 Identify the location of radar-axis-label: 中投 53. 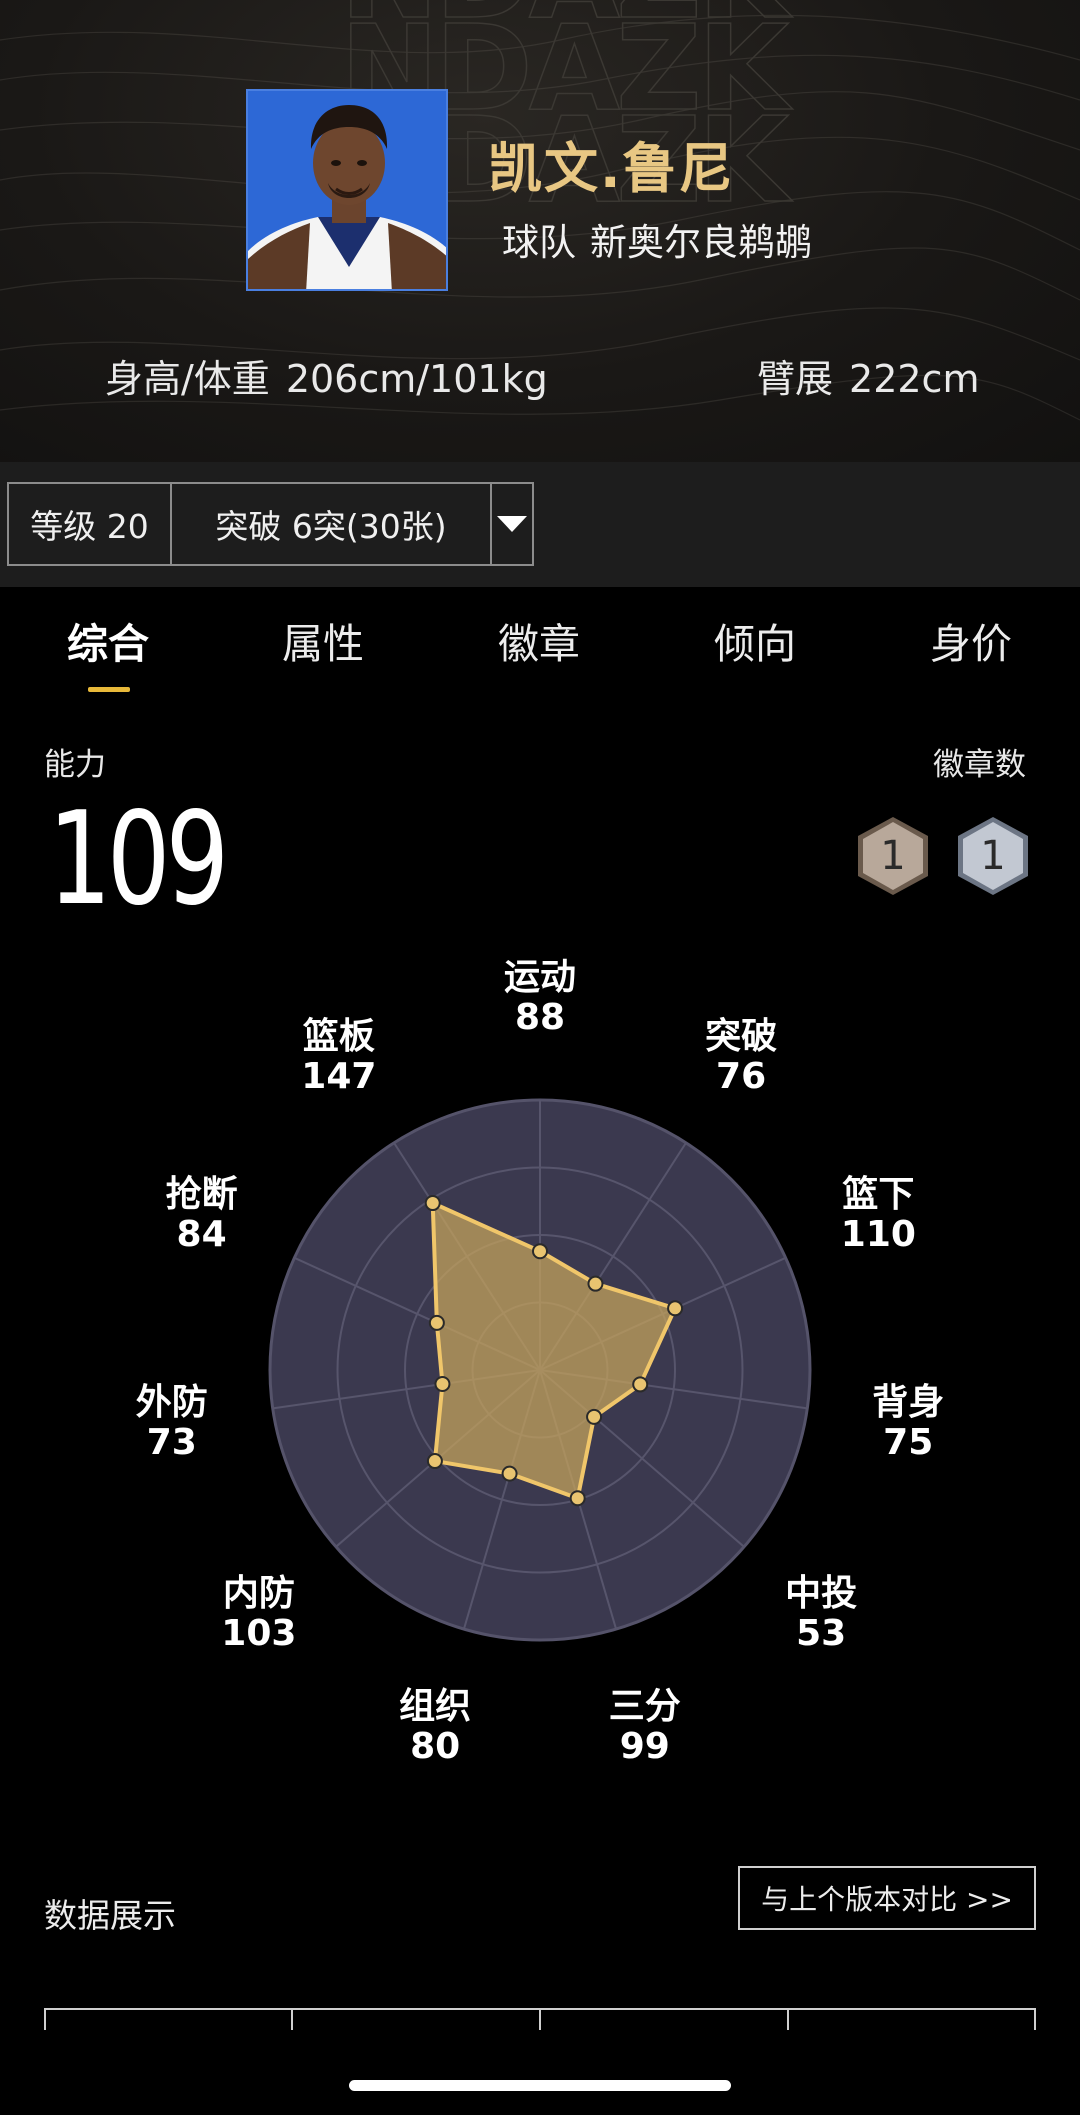
(821, 1613).